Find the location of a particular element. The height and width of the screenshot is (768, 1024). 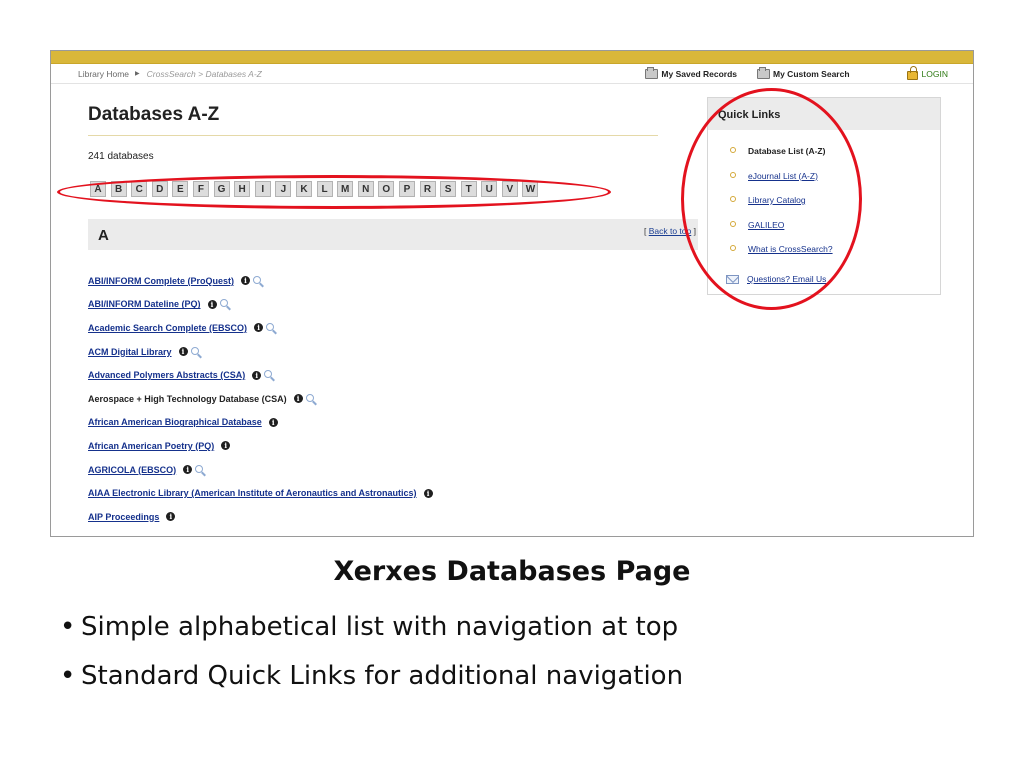

quick-link-item: What is CrossSearch? is located at coordinates (781, 256).